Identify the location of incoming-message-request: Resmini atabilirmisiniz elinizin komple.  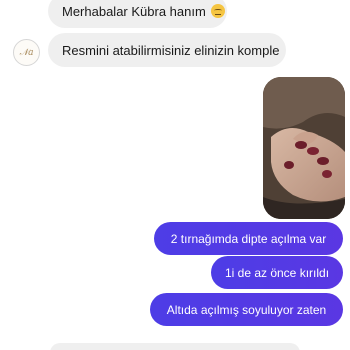
(167, 50).